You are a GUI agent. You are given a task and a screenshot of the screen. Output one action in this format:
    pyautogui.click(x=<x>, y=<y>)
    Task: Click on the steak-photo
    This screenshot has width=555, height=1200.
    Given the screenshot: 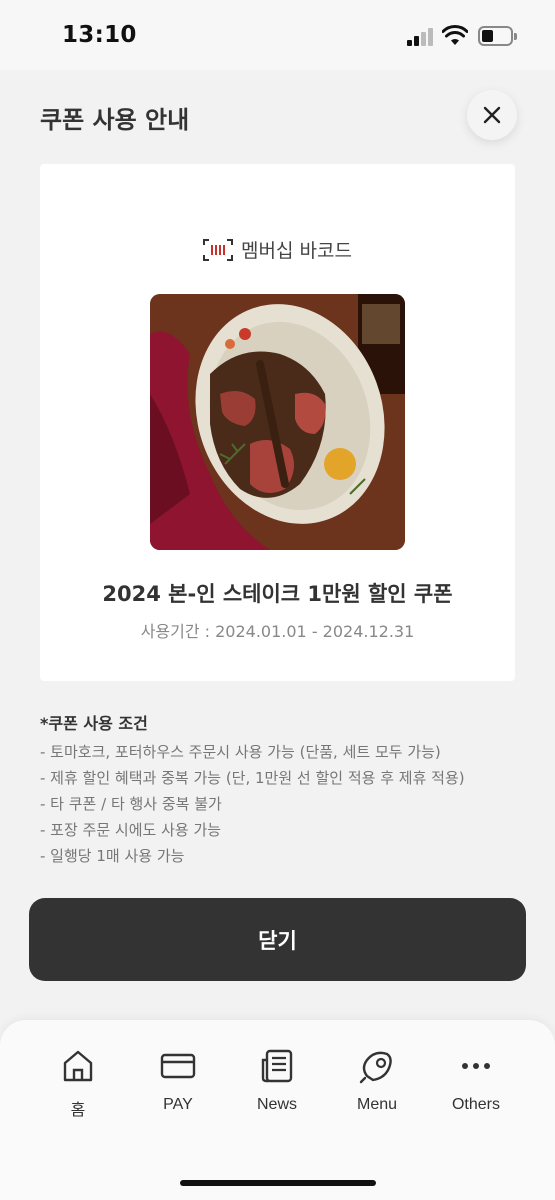 What is the action you would take?
    pyautogui.click(x=277, y=422)
    